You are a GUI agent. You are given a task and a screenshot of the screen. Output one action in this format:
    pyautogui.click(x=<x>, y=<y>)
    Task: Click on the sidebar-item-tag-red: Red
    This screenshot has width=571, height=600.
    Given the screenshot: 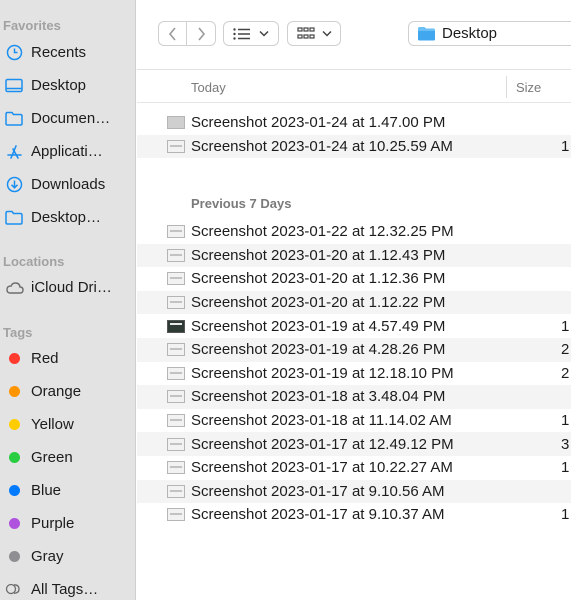 What is the action you would take?
    pyautogui.click(x=67, y=358)
    